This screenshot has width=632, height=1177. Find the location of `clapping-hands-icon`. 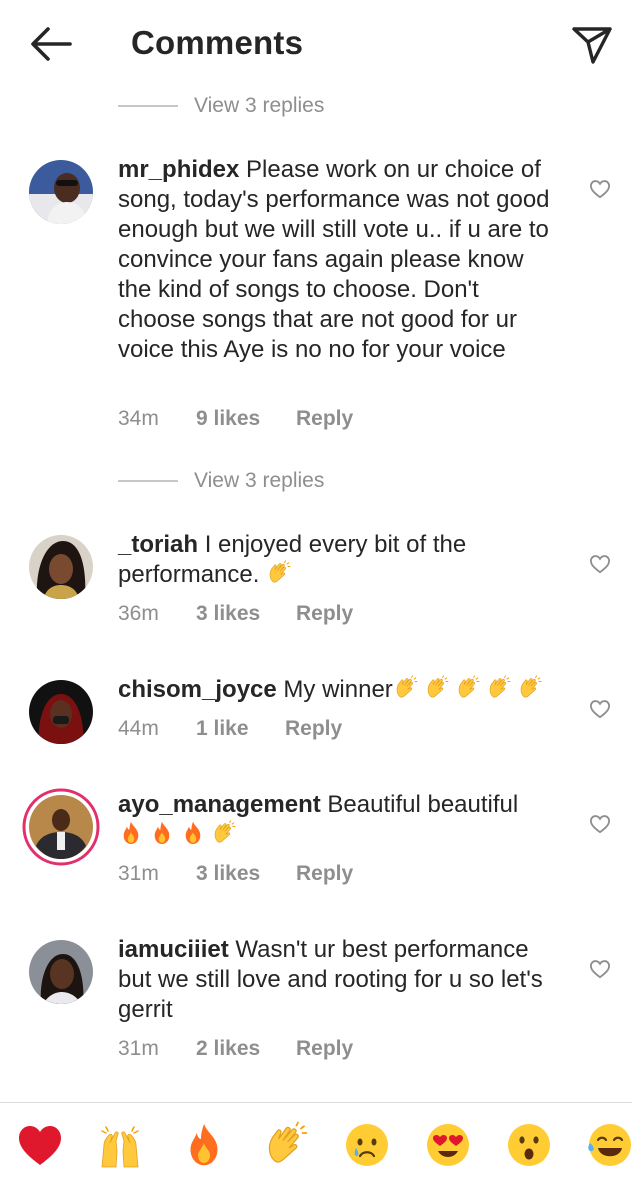

clapping-hands-icon is located at coordinates (286, 1145).